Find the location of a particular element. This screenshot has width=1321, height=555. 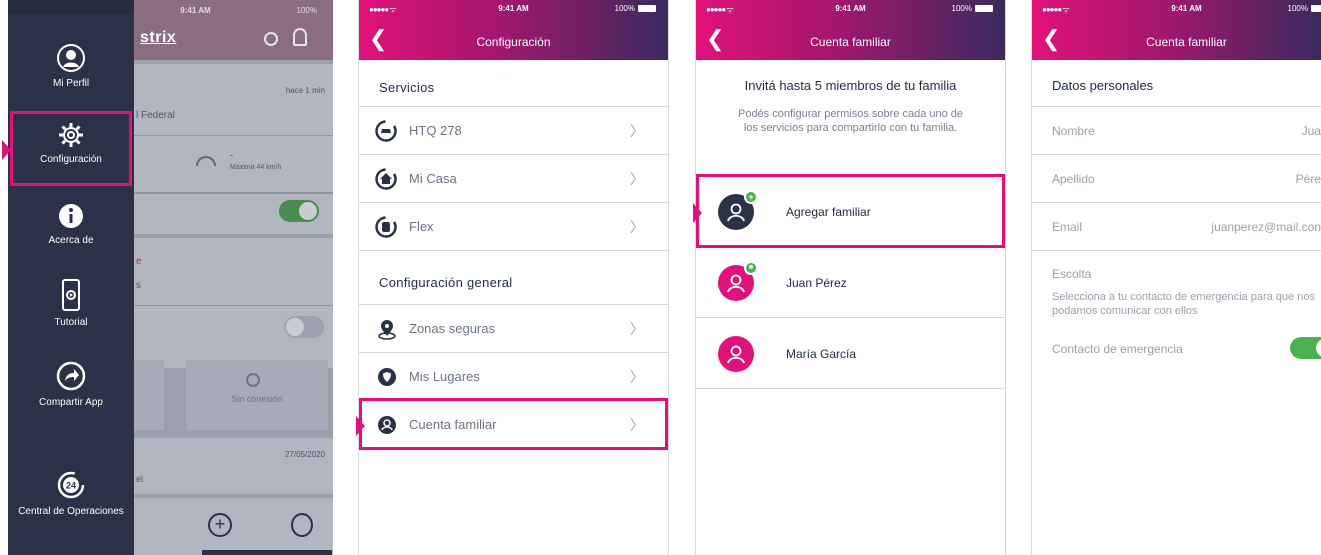

add-family-avatar: + is located at coordinates (738, 210).